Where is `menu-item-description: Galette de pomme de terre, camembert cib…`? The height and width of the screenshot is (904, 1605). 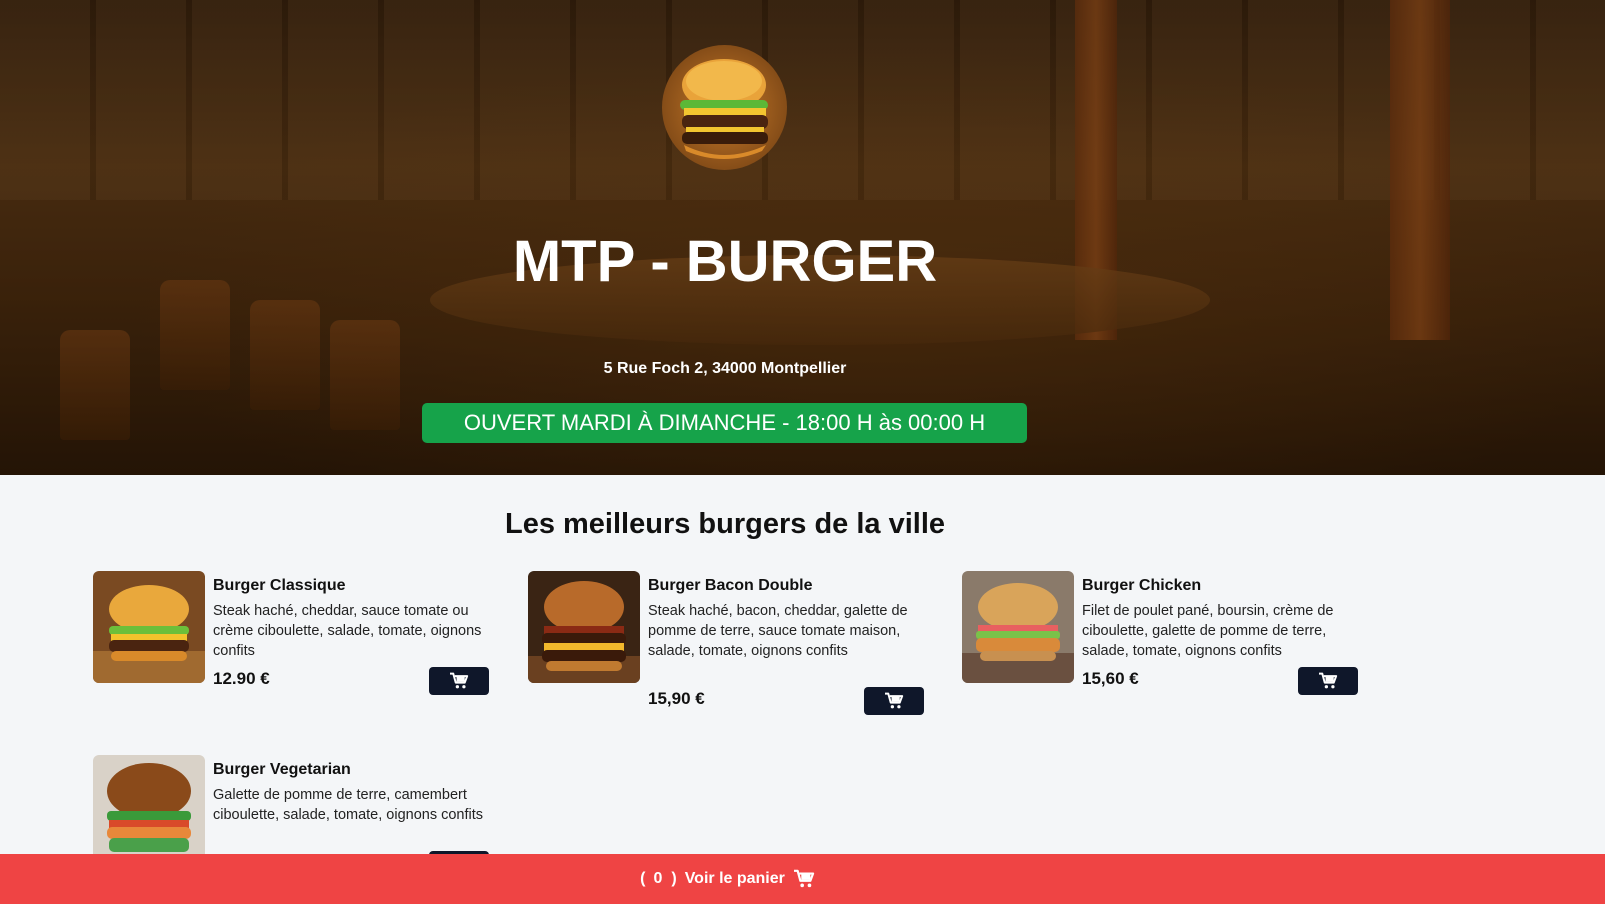 menu-item-description: Galette de pomme de terre, camembert cib… is located at coordinates (348, 805).